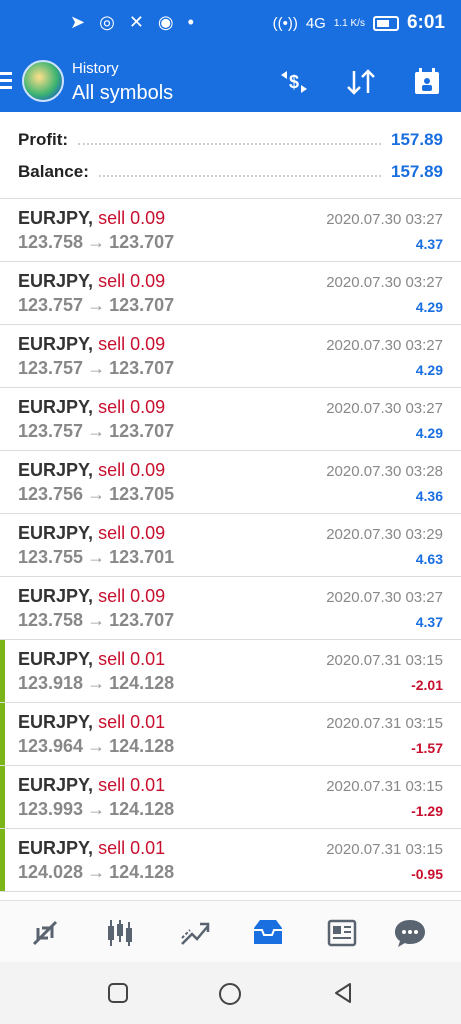 The image size is (461, 1024). I want to click on trade-date: 2020.07.30 03:28, so click(384, 471).